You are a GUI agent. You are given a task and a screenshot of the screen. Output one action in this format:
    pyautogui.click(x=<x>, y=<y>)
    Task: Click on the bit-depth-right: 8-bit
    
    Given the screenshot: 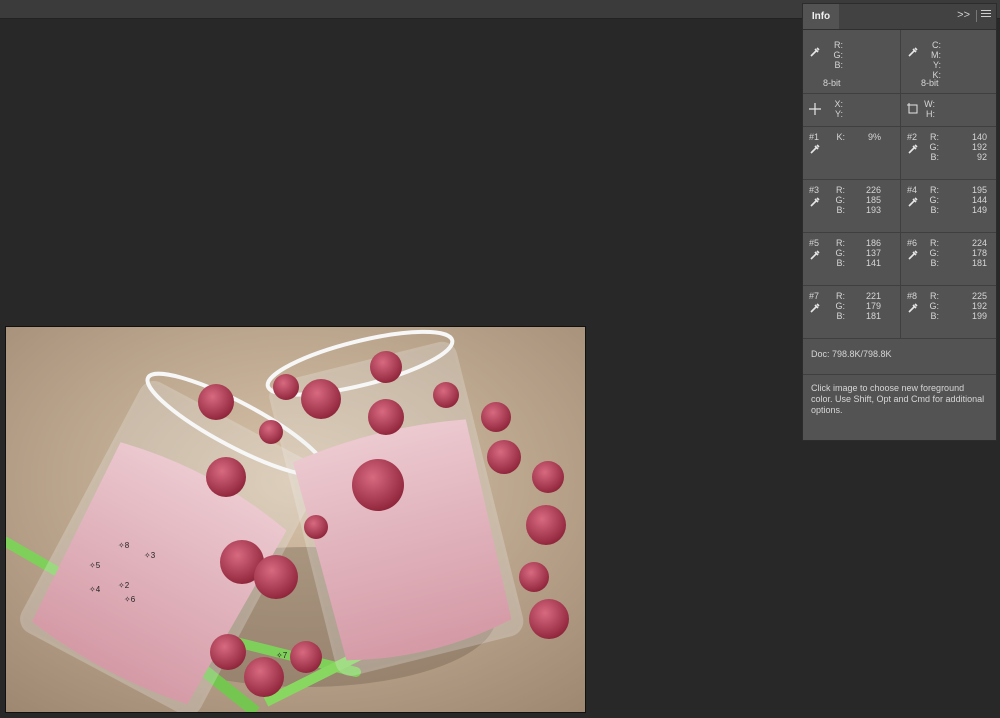 What is the action you would take?
    pyautogui.click(x=930, y=83)
    